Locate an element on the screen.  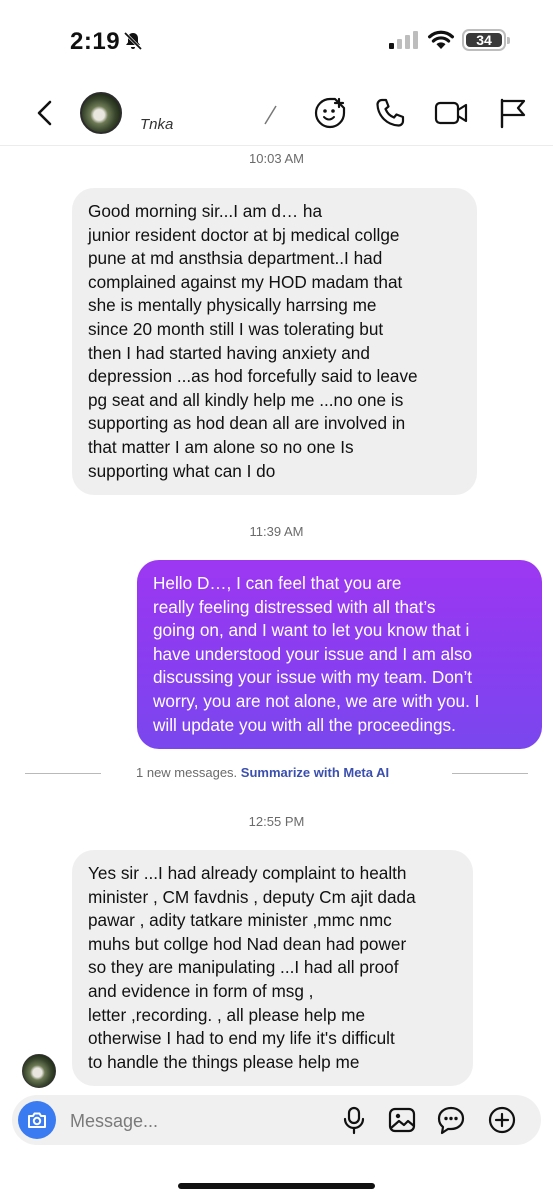
message-line: to handle the things please help me is located at coordinates (224, 1061).